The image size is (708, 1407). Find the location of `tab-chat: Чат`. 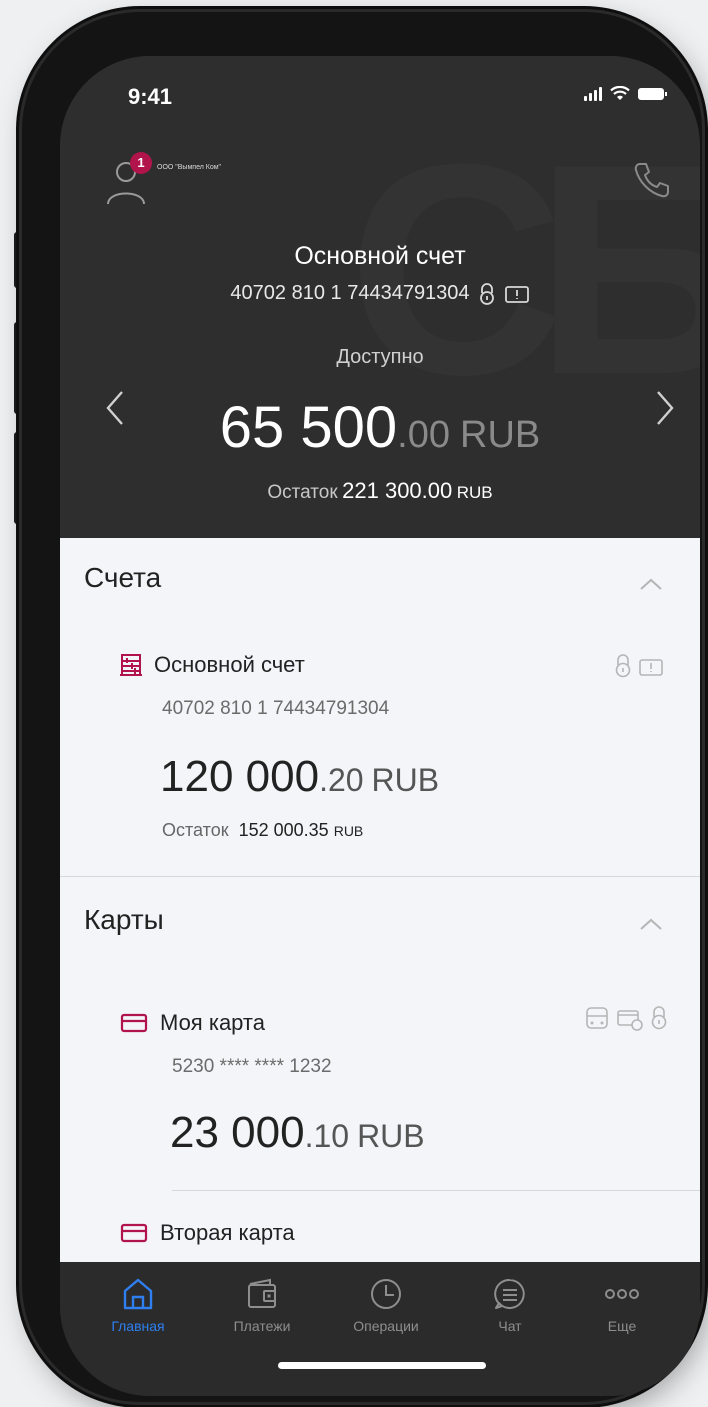

tab-chat: Чат is located at coordinates (510, 1305).